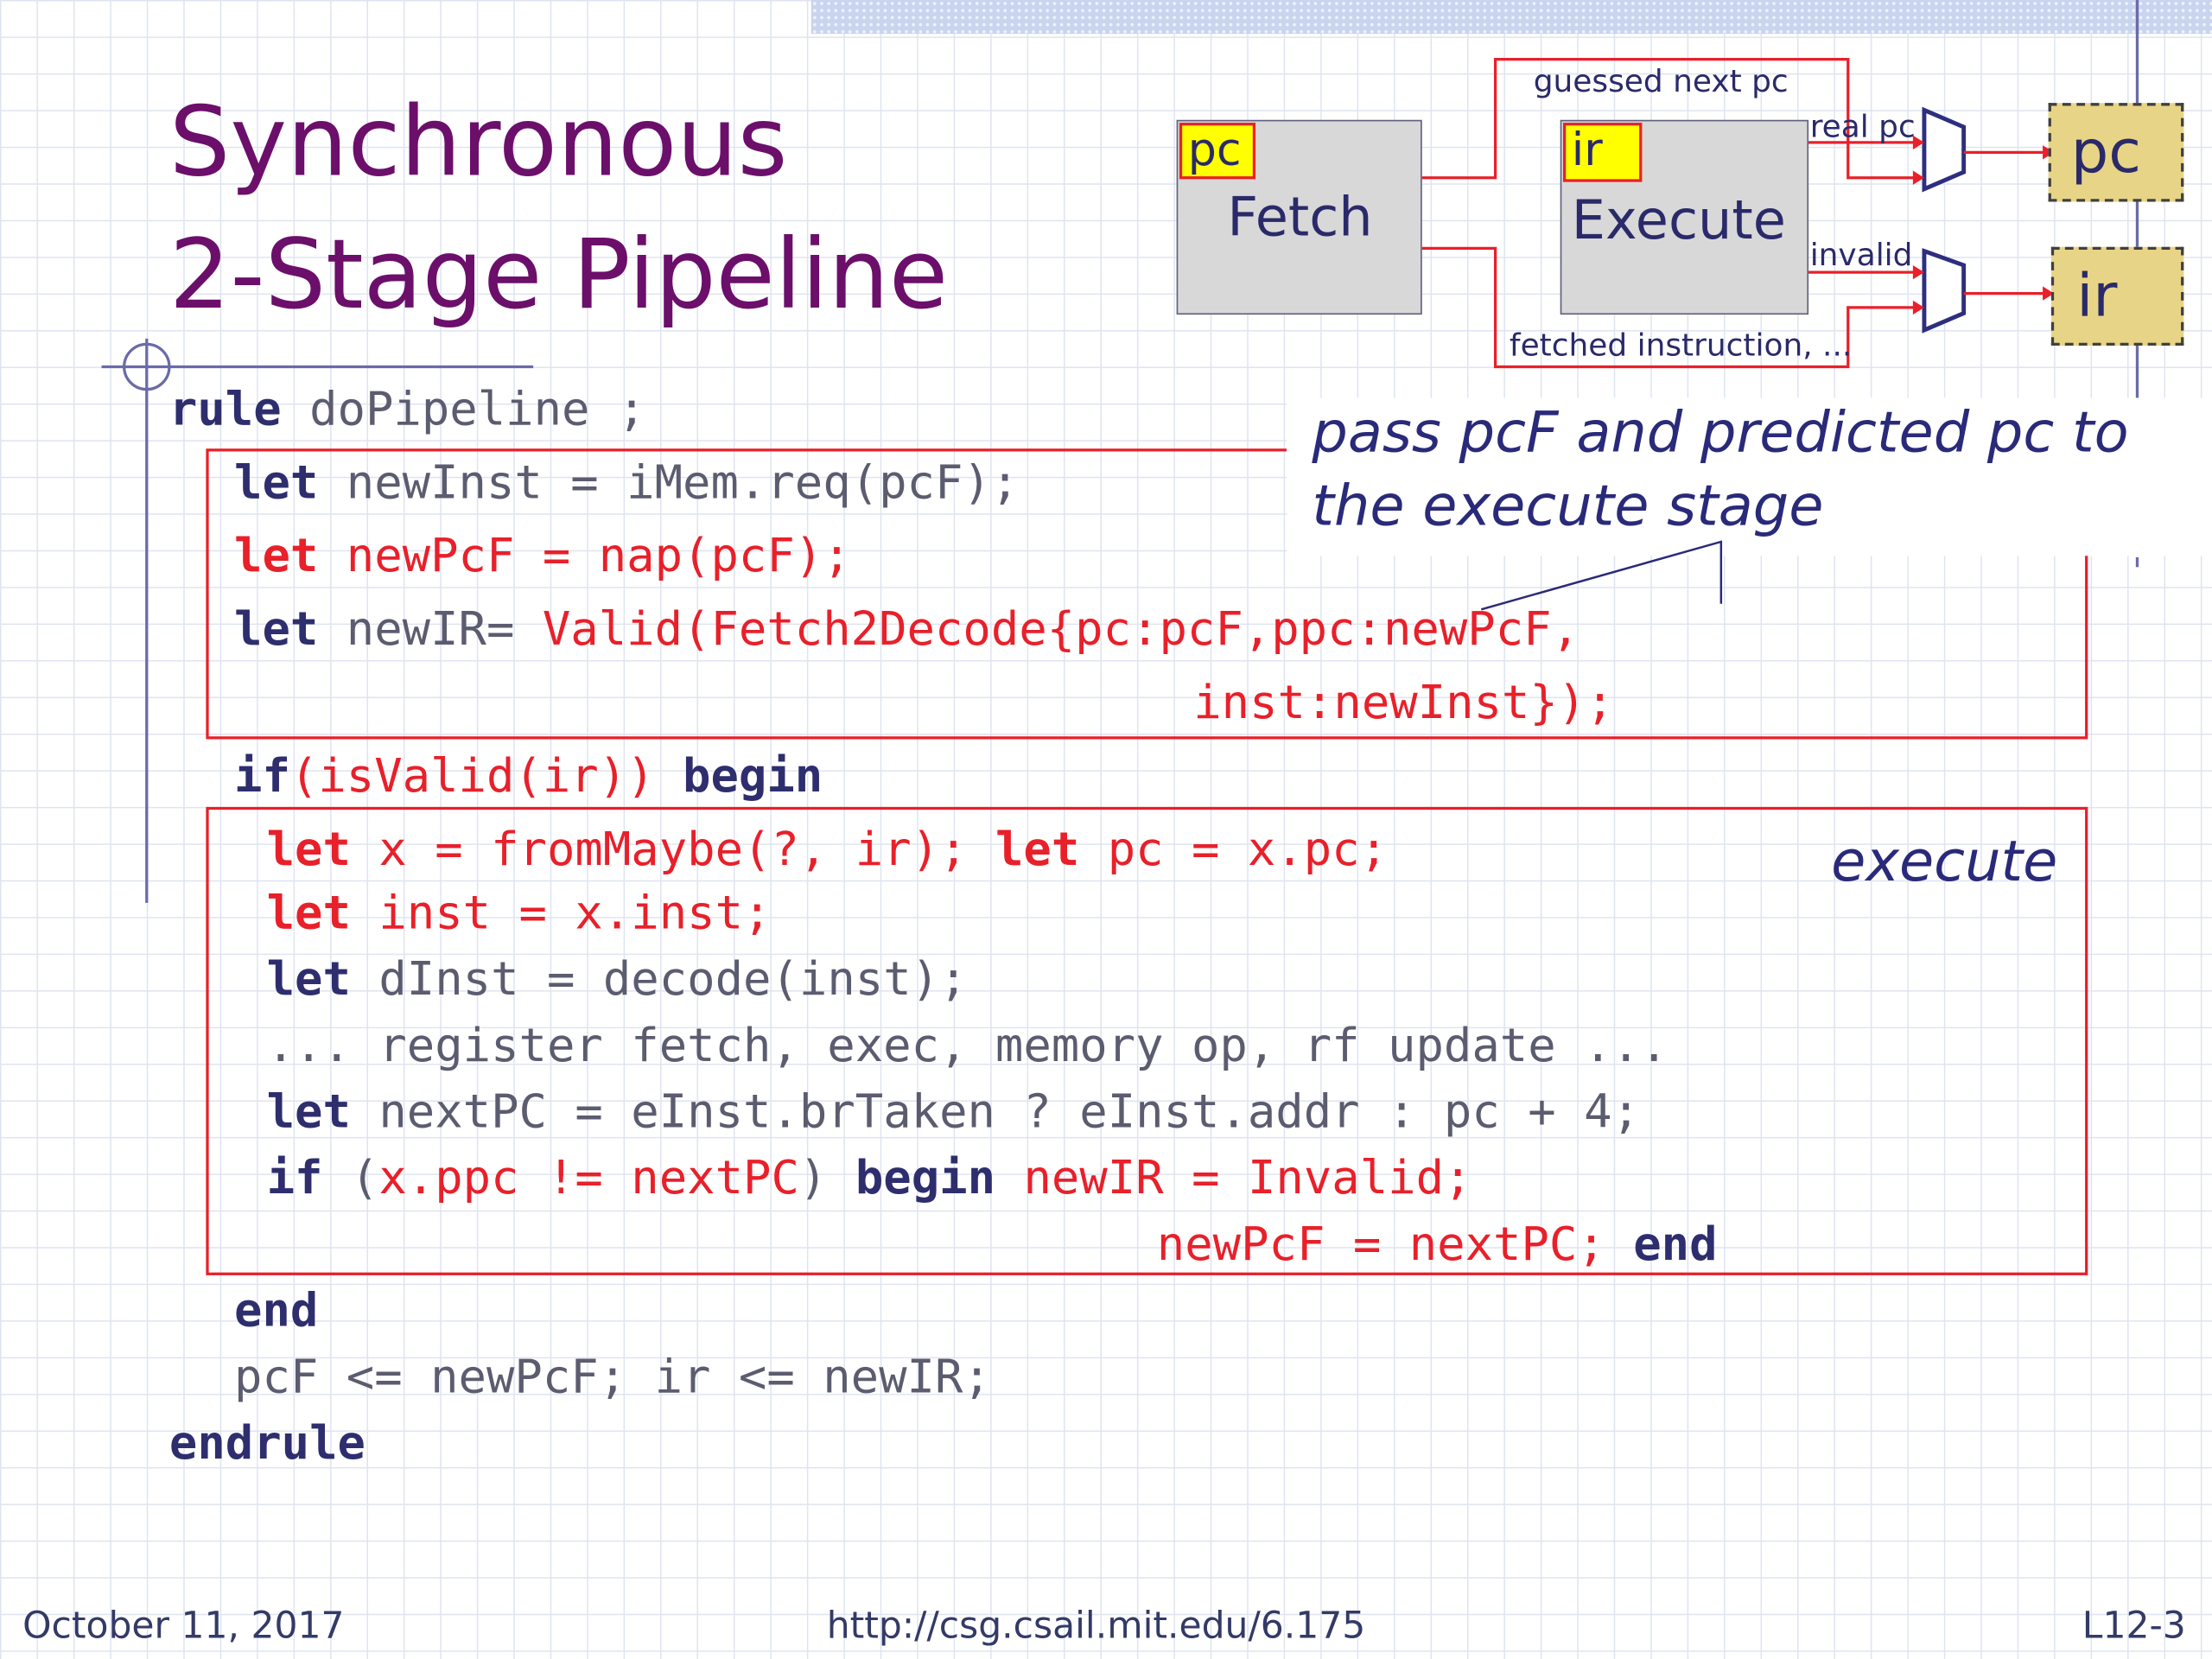  What do you see at coordinates (276, 1310) in the screenshot?
I see `code-line-end: end` at bounding box center [276, 1310].